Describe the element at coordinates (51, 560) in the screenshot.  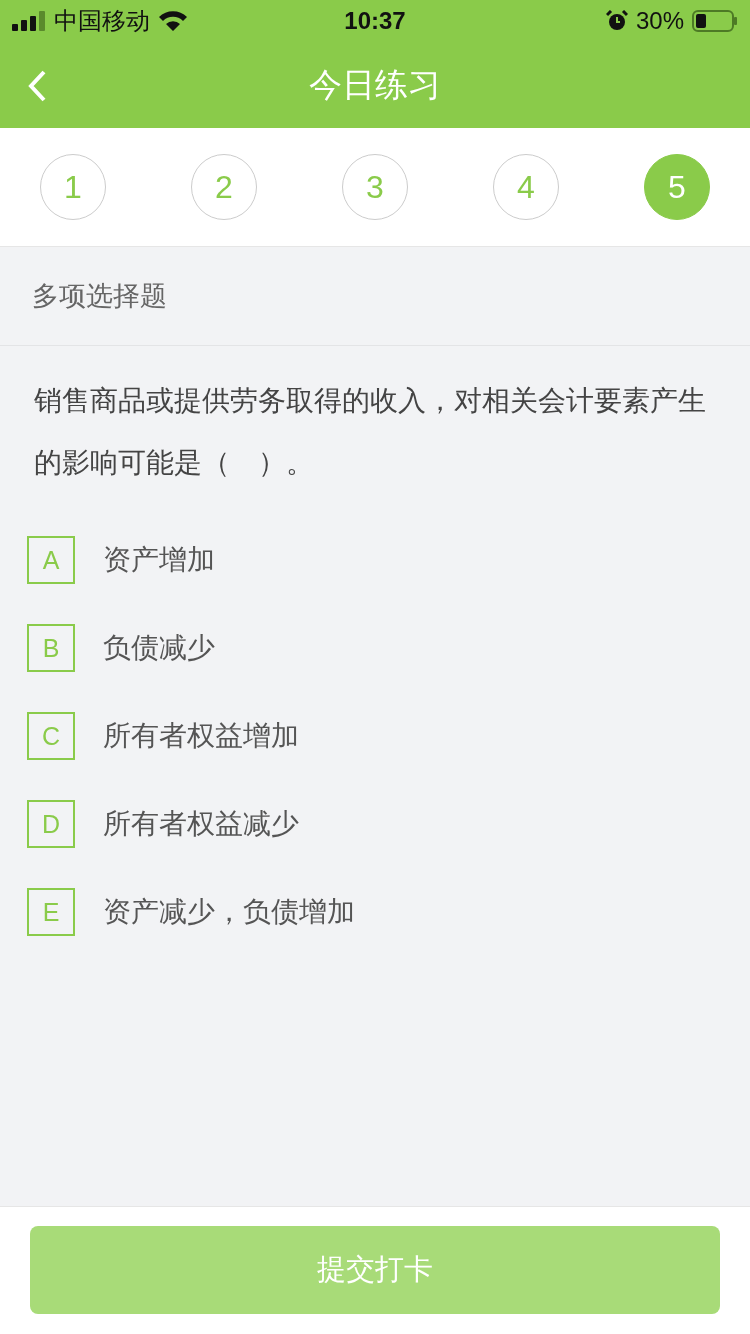
I see `option-letter-box: A` at that location.